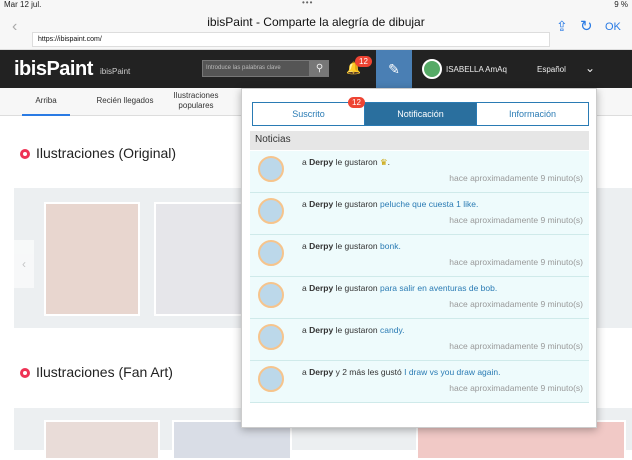 The height and width of the screenshot is (460, 632). What do you see at coordinates (419, 140) in the screenshot?
I see `news-header: Noticias` at bounding box center [419, 140].